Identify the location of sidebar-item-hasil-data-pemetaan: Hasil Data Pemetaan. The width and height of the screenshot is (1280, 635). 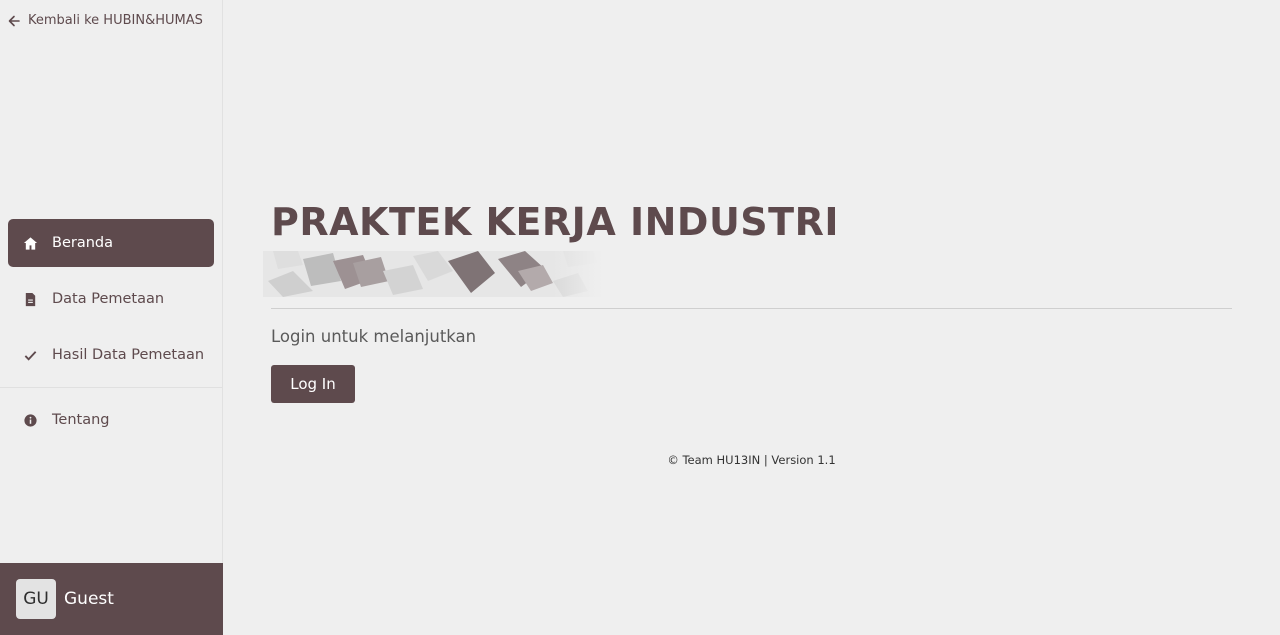
(111, 355).